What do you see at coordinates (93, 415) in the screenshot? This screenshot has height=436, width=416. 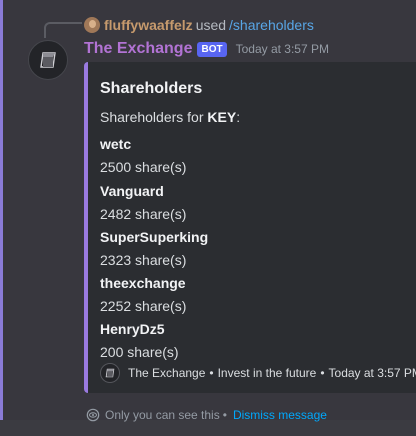 I see `eye-icon` at bounding box center [93, 415].